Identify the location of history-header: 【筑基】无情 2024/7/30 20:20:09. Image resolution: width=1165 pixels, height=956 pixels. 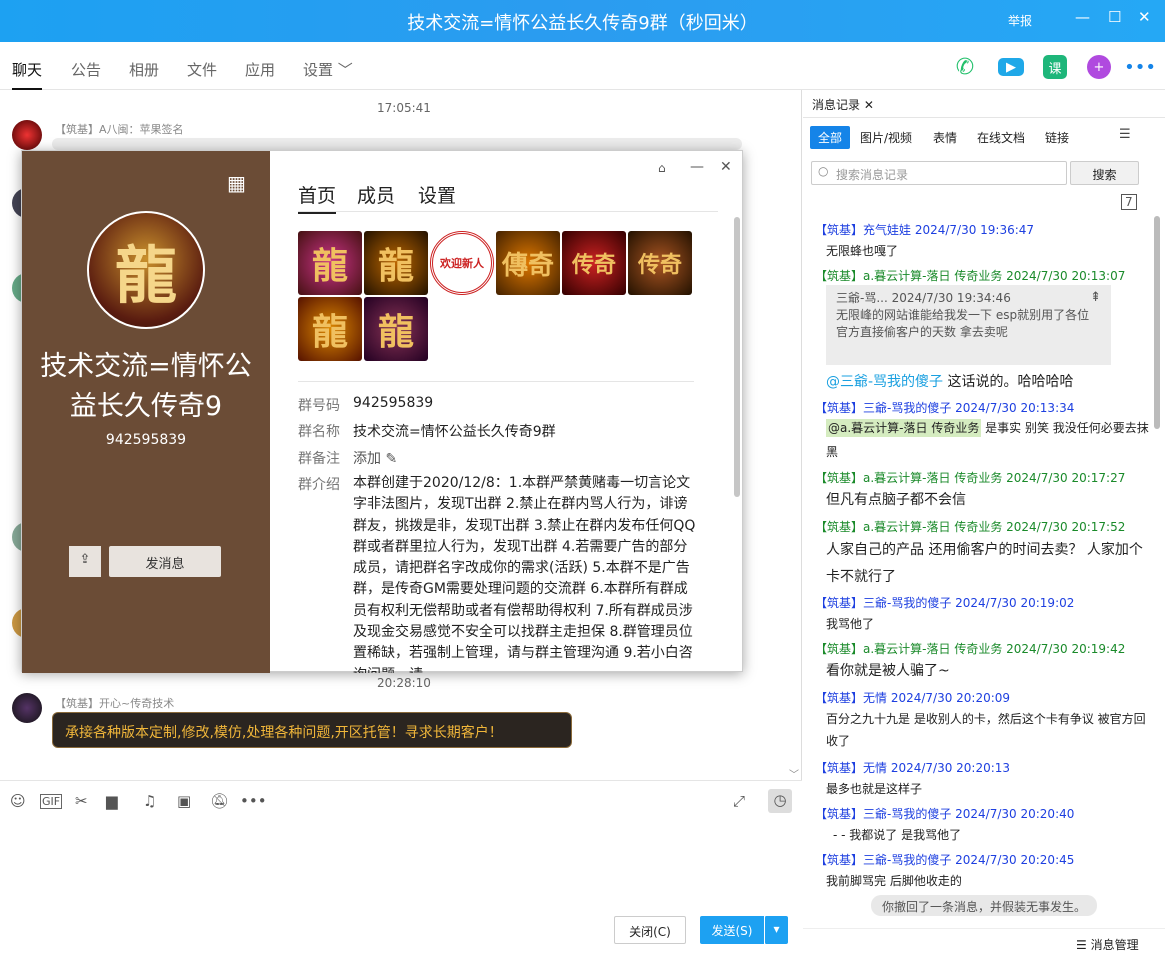
(913, 698).